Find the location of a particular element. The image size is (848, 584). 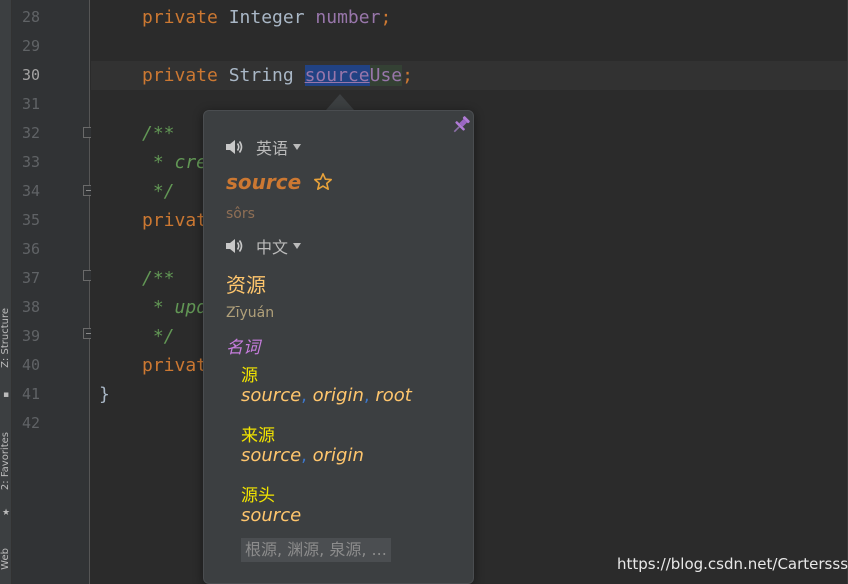

line-number: 34 is located at coordinates (30, 191).